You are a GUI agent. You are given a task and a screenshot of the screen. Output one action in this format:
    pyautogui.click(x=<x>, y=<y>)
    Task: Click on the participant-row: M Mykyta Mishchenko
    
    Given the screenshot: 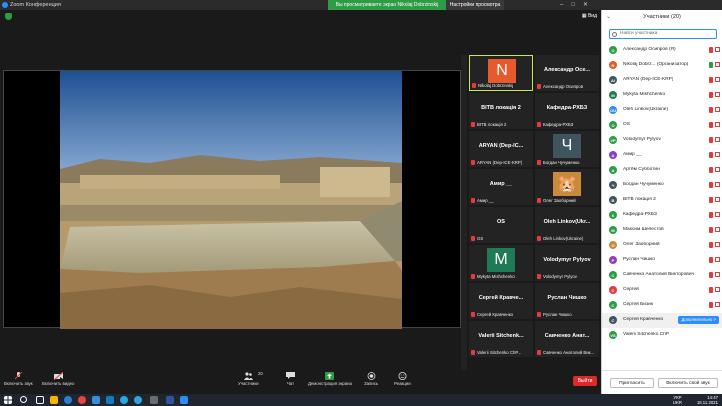 What is the action you would take?
    pyautogui.click(x=662, y=95)
    